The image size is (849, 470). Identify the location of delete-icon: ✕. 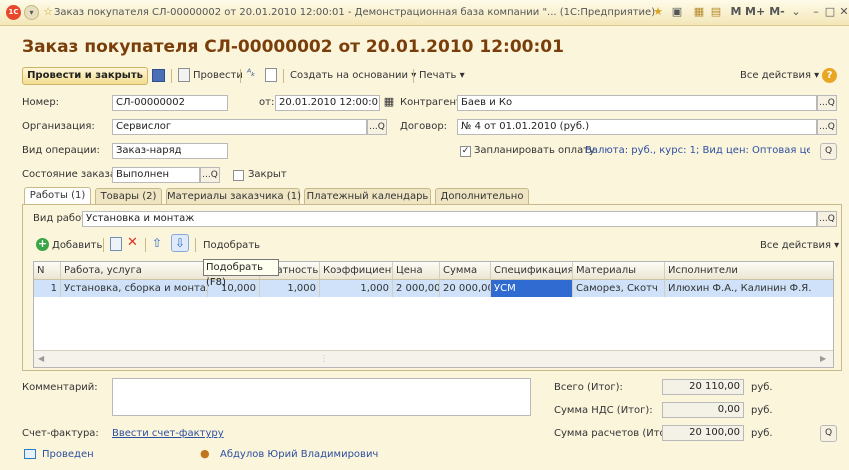
(132, 242).